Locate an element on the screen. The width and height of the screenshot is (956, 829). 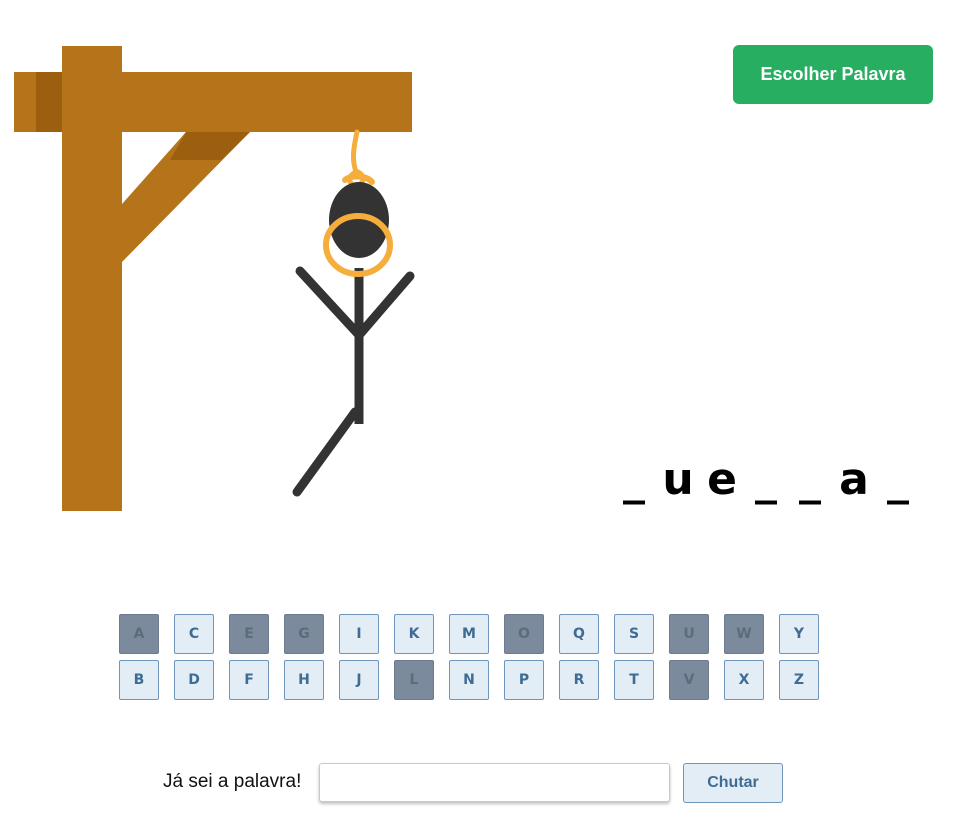
gallows-post is located at coordinates (92, 278).